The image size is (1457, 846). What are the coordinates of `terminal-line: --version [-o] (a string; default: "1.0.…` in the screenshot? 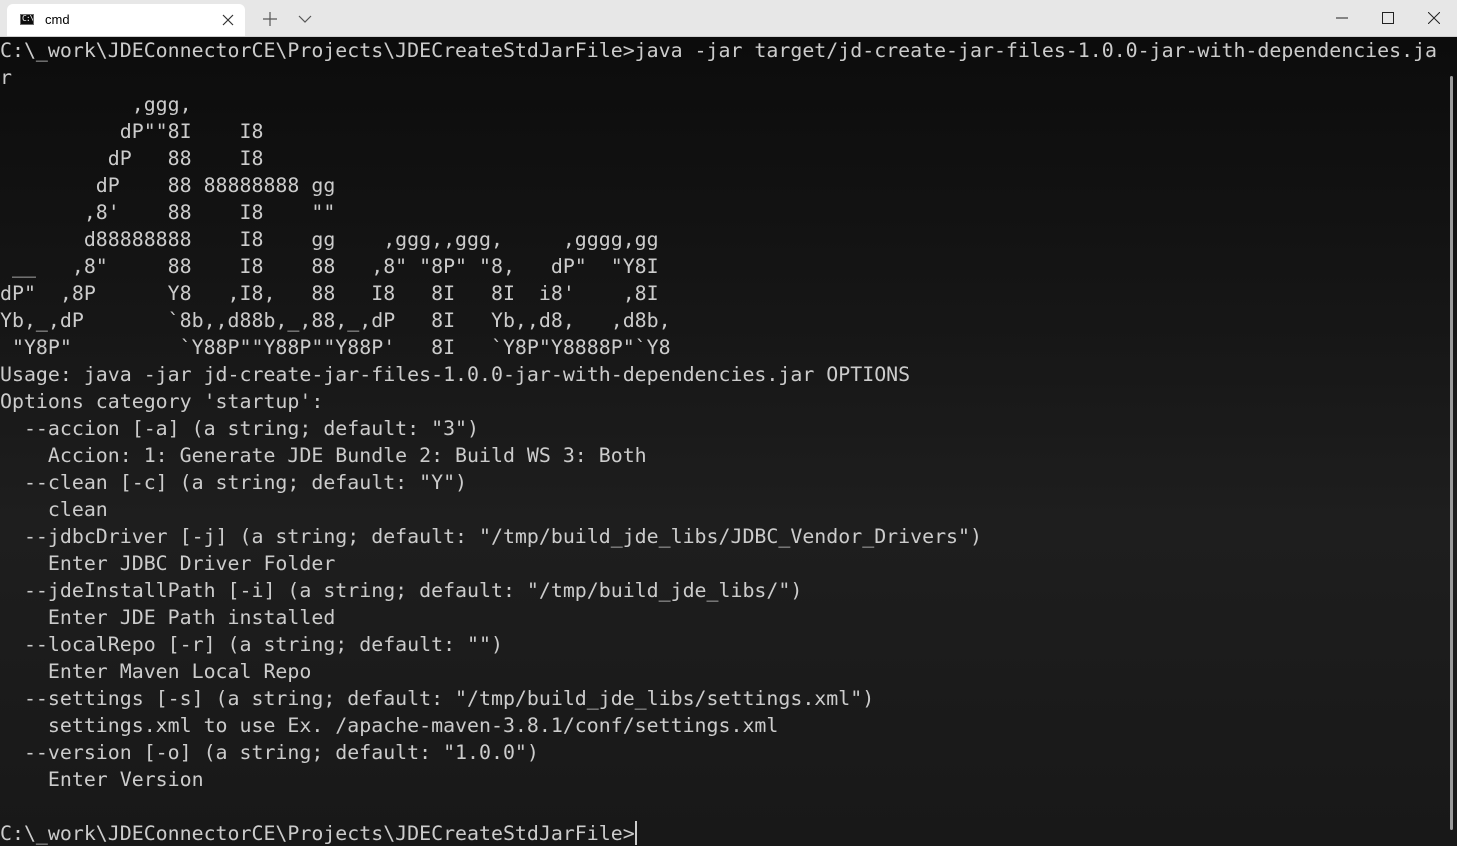 It's located at (269, 752).